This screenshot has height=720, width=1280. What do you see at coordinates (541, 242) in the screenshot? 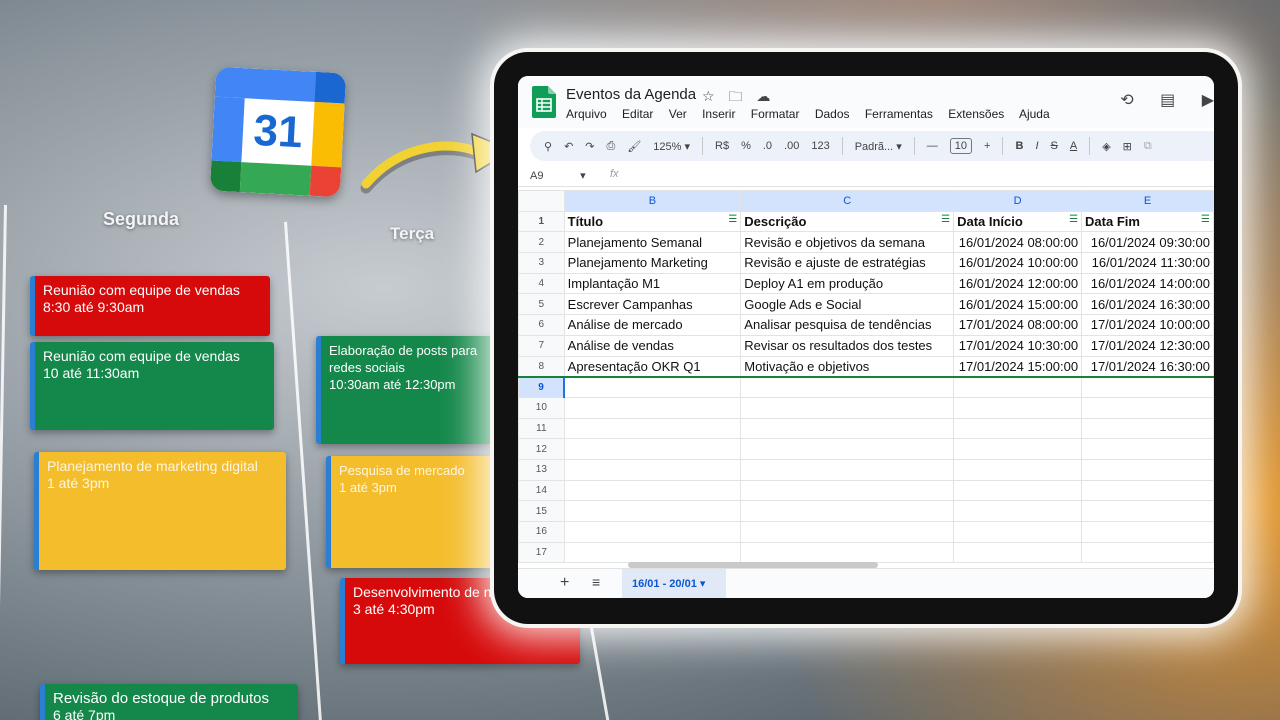
I see `row-header: 2` at bounding box center [541, 242].